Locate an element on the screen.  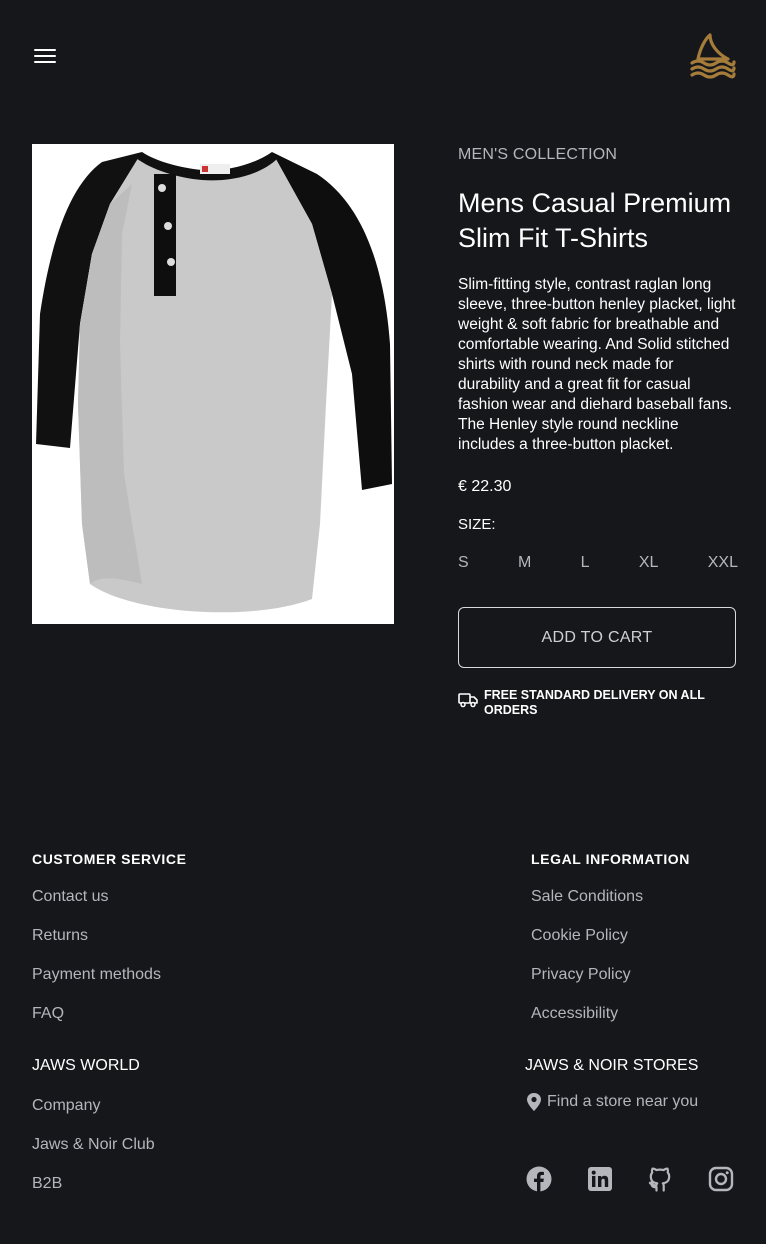
size-option-xl: XL is located at coordinates (649, 563).